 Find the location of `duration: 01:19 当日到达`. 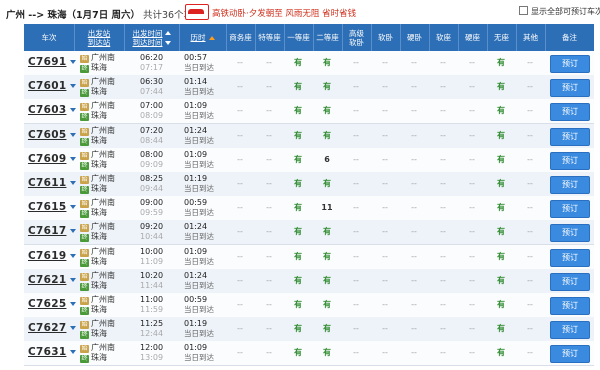

duration: 01:19 当日到达 is located at coordinates (199, 186).